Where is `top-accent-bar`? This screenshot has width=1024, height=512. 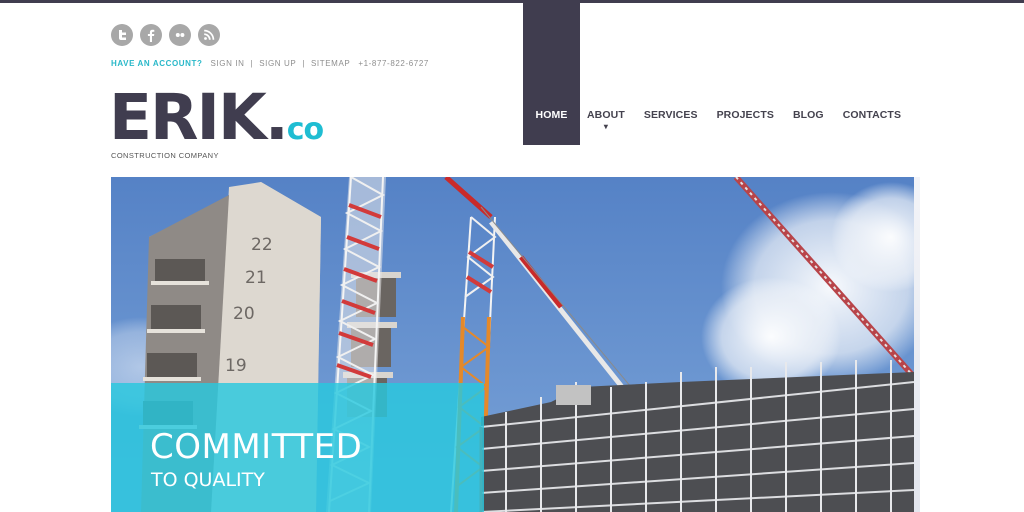 top-accent-bar is located at coordinates (512, 1).